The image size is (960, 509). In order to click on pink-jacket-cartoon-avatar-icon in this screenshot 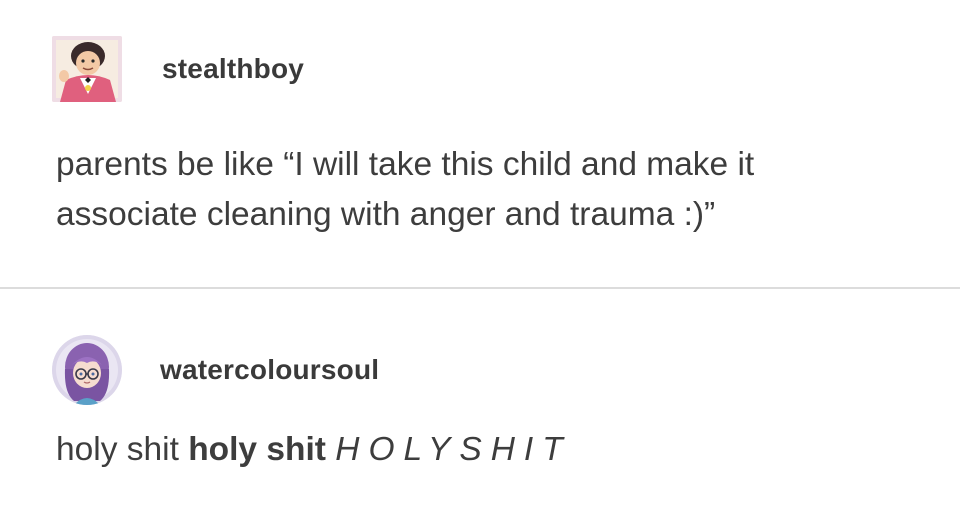, I will do `click(87, 69)`.